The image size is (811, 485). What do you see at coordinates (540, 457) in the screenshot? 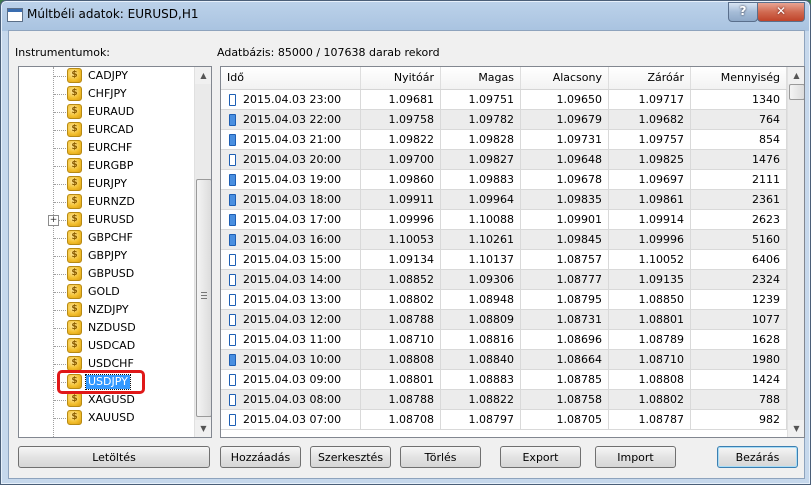
I see `export-button: Export` at bounding box center [540, 457].